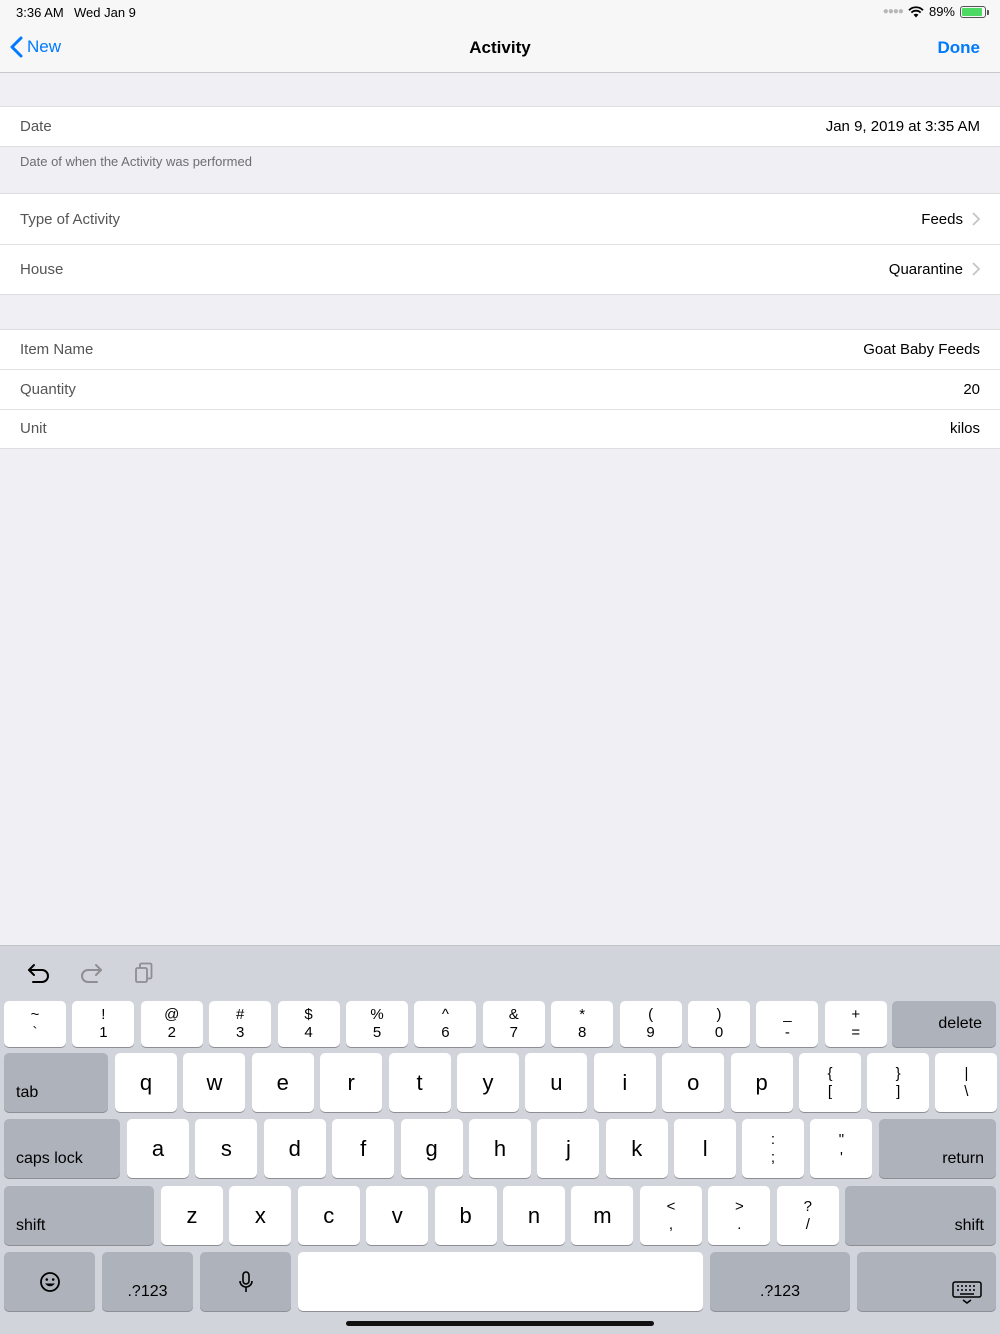 The width and height of the screenshot is (1000, 1334). What do you see at coordinates (158, 1148) in the screenshot?
I see `letter-key: a` at bounding box center [158, 1148].